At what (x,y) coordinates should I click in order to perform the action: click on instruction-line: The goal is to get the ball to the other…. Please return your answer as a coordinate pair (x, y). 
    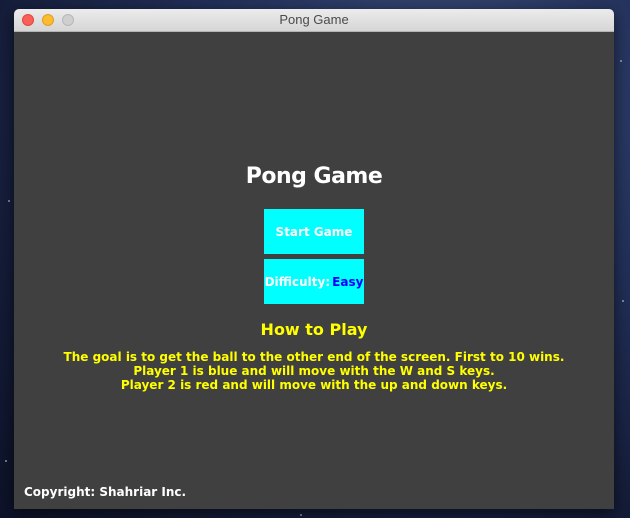
    Looking at the image, I should click on (314, 357).